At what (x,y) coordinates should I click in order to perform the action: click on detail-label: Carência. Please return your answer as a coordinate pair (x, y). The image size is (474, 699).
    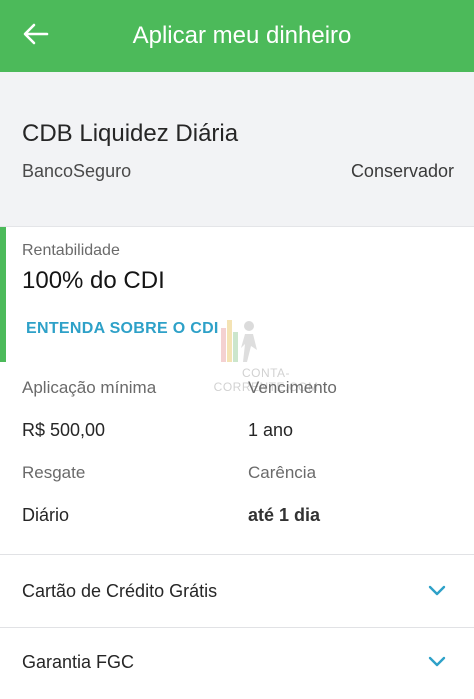
    Looking at the image, I should click on (282, 472).